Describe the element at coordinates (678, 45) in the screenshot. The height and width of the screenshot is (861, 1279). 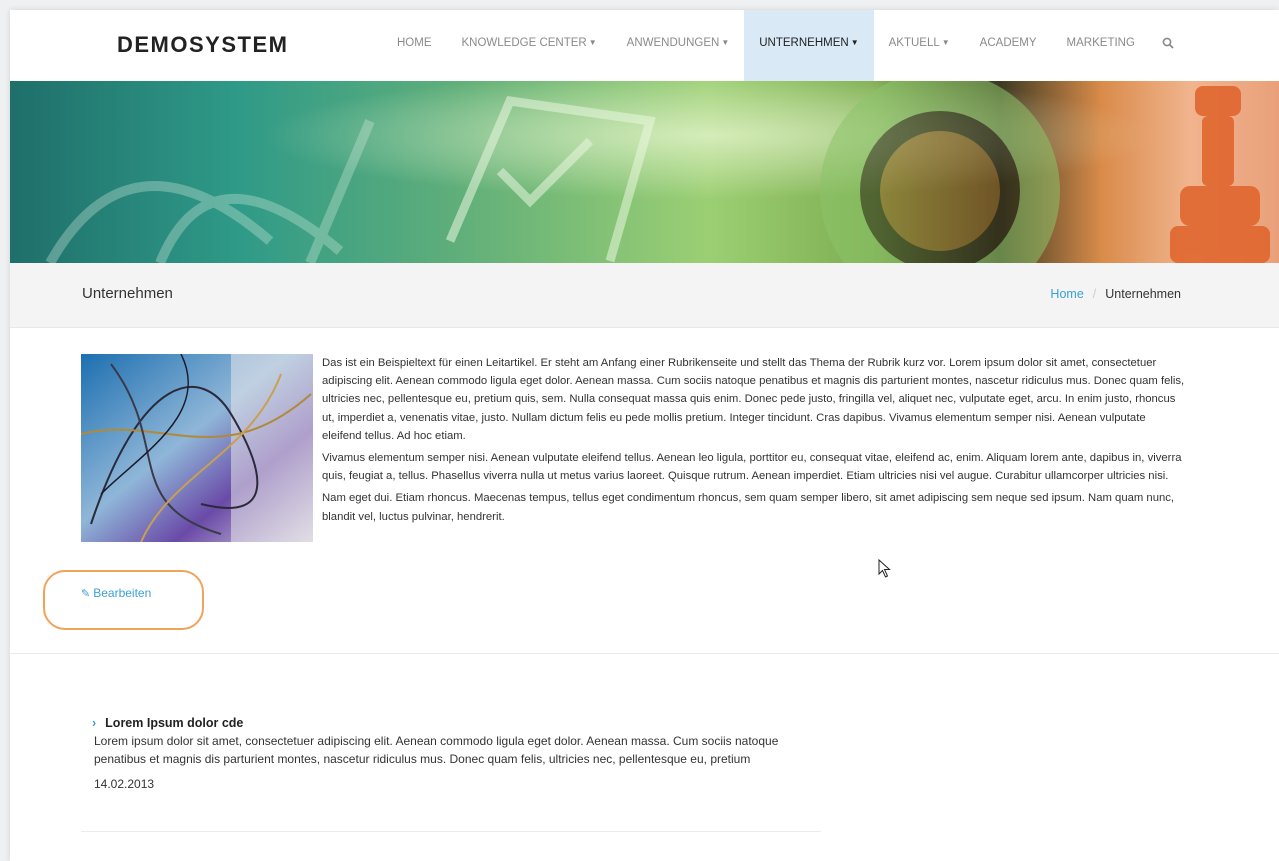
I see `nav-item-anwendungen: ANWENDUNGEN ▼` at that location.